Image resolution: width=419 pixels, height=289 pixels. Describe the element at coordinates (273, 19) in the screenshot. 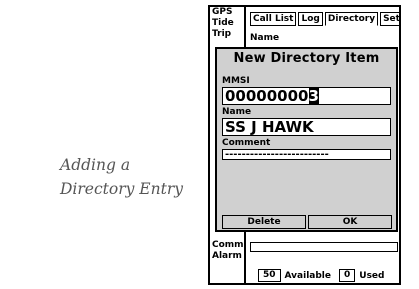

I see `tab-call-list: Call List` at that location.